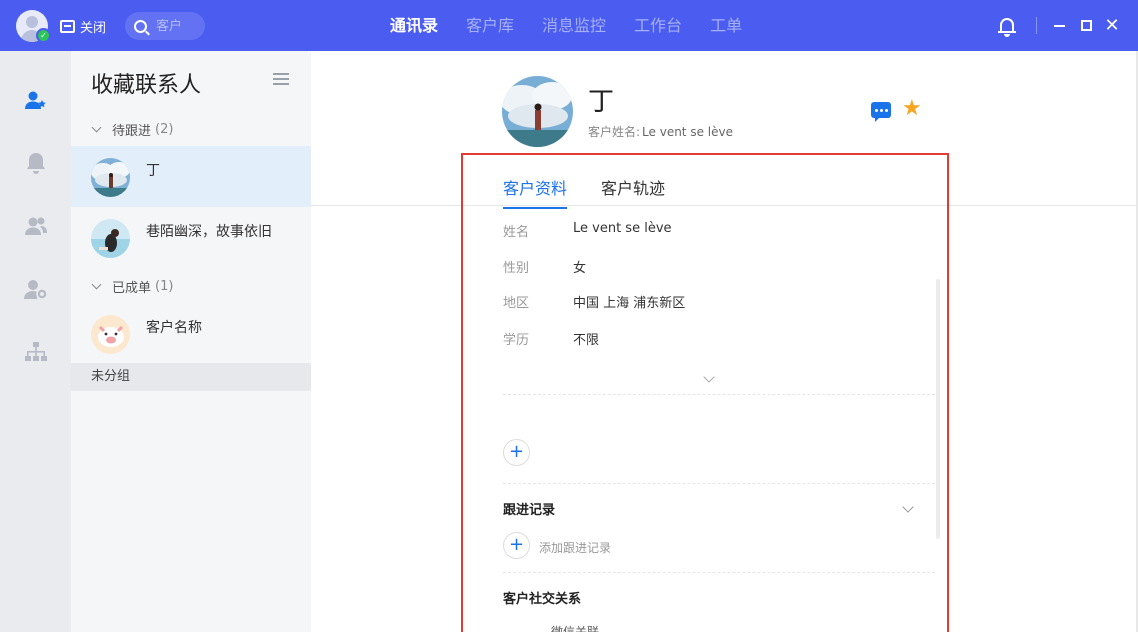  I want to click on contact-name: 客户名称, so click(174, 328).